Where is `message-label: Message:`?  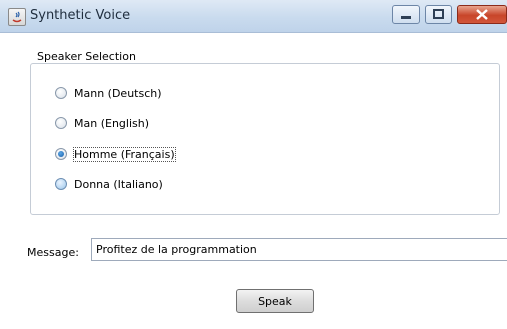
message-label: Message: is located at coordinates (53, 252).